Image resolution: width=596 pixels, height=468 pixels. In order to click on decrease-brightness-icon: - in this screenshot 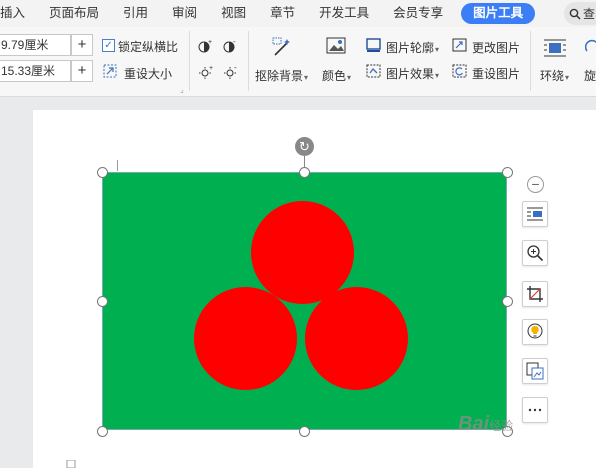, I will do `click(231, 72)`.